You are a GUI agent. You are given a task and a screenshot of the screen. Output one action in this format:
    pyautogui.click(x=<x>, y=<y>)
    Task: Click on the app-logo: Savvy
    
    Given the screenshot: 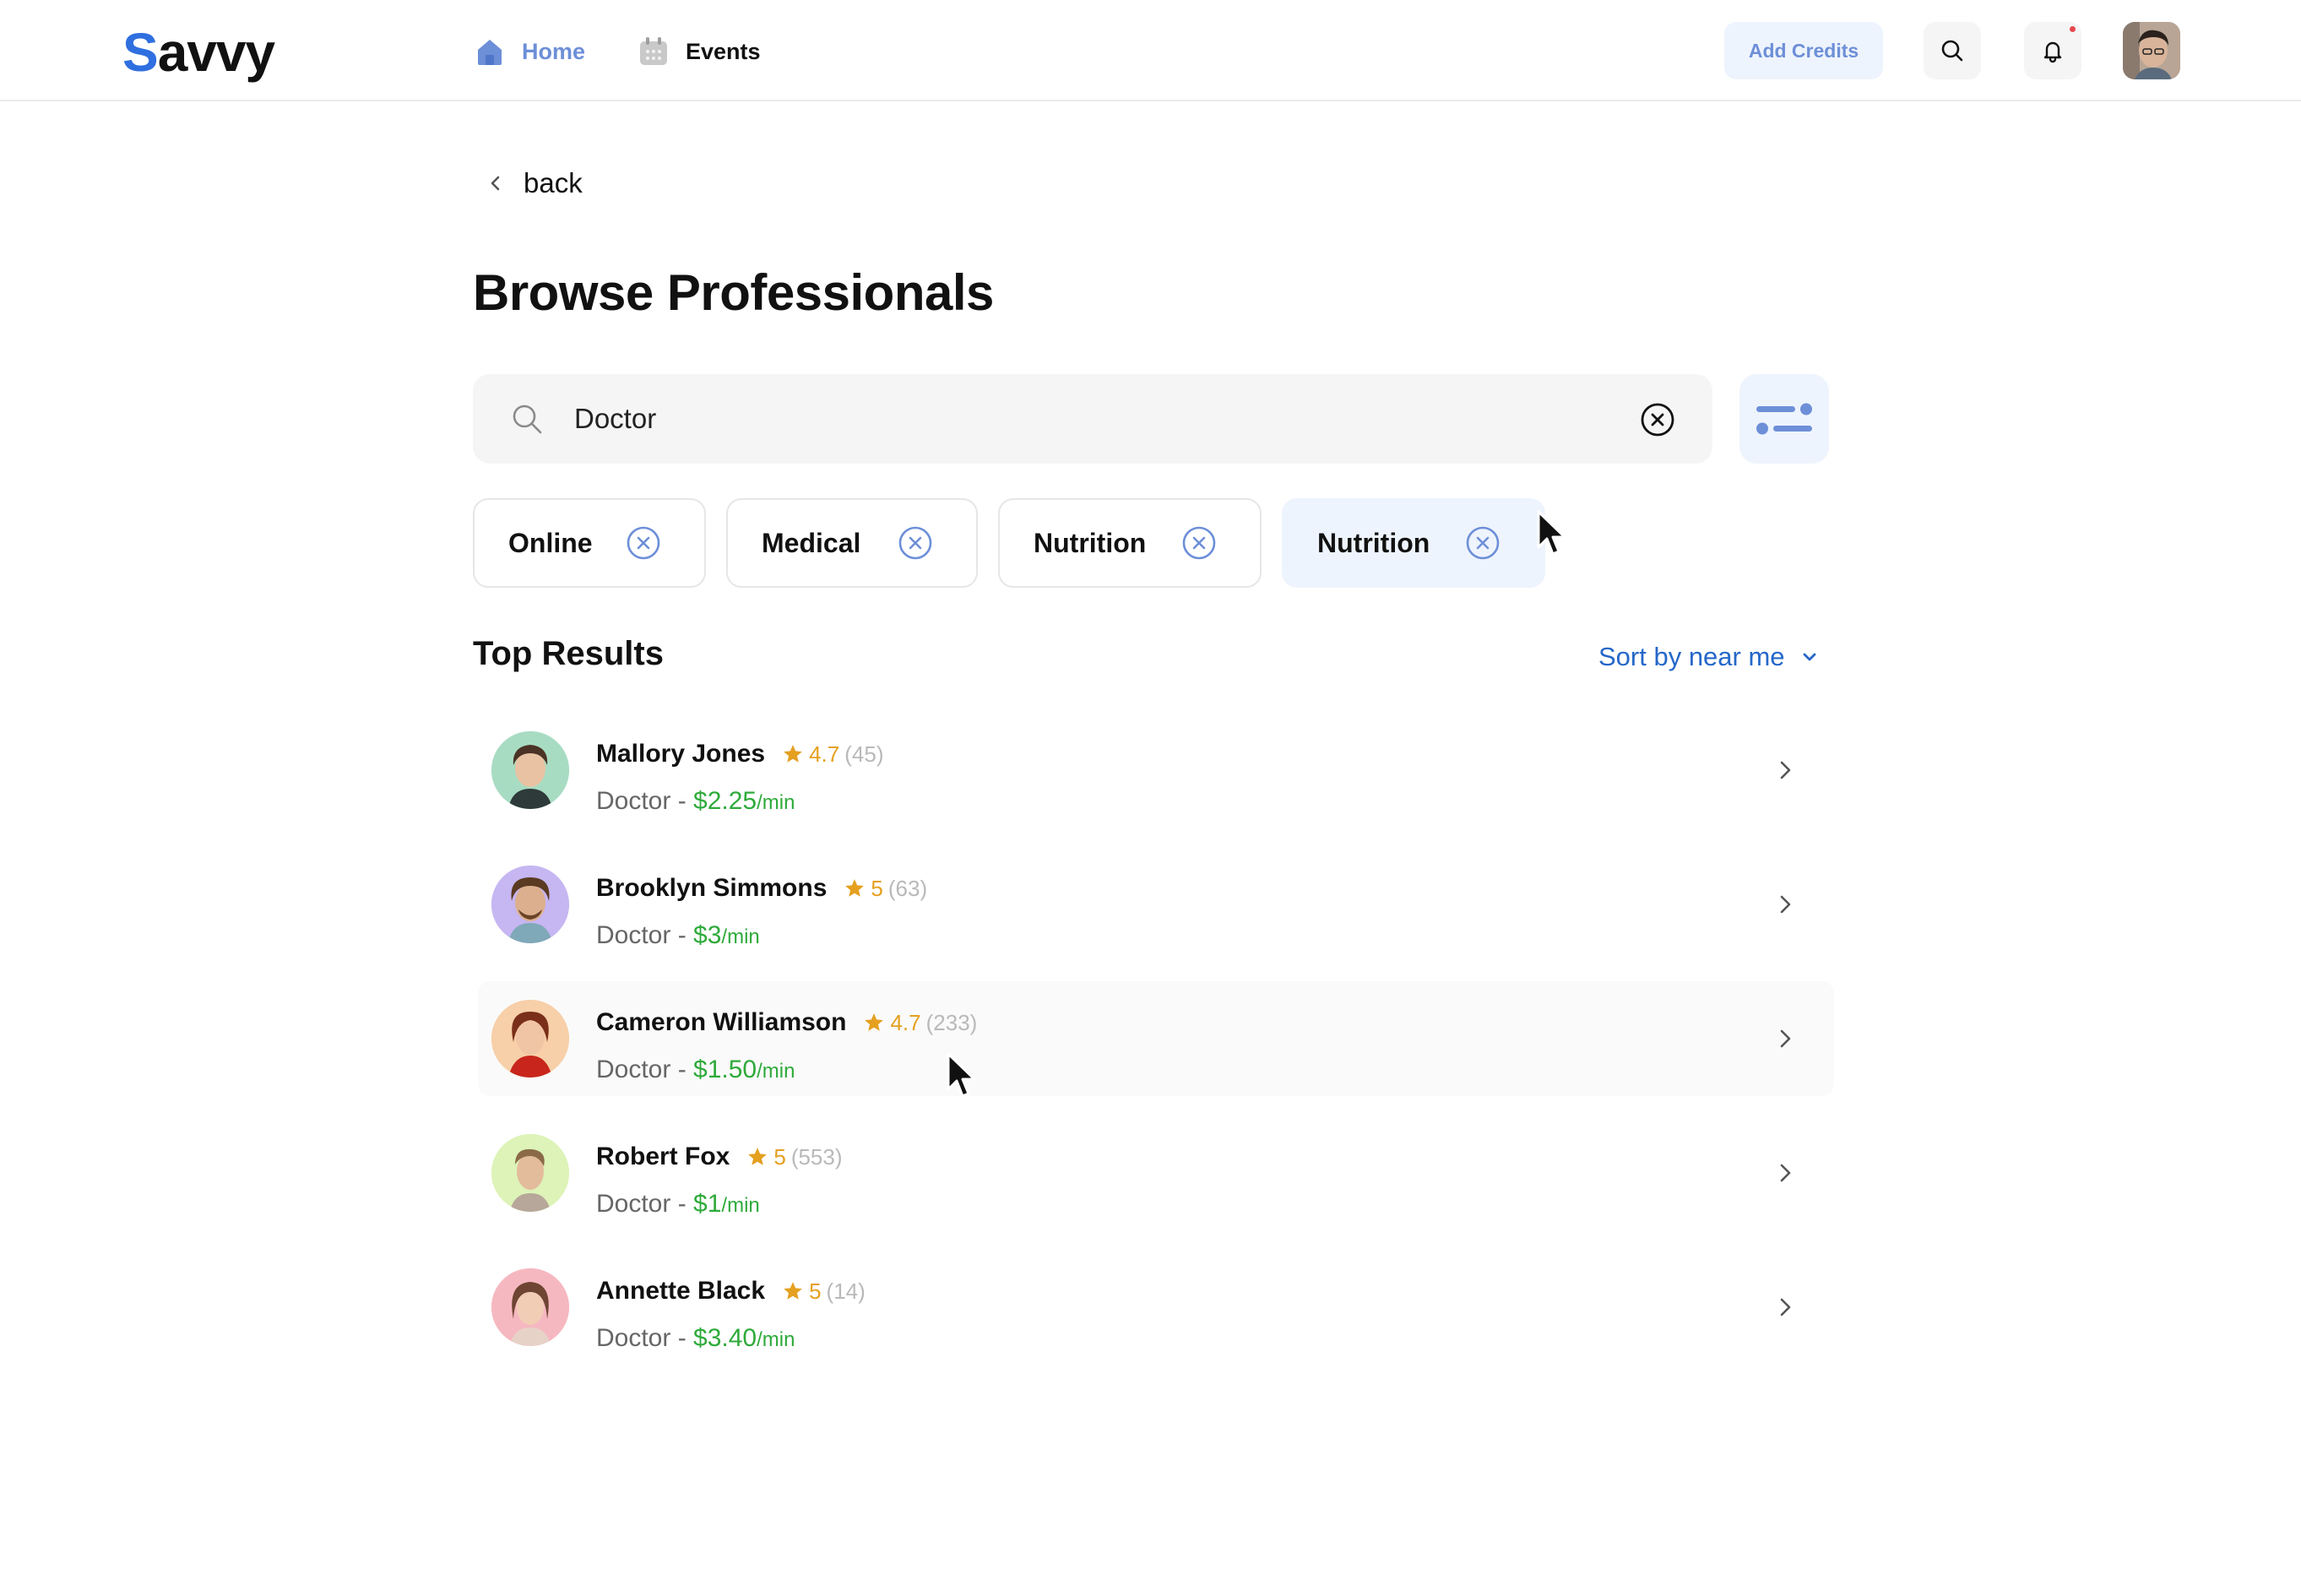 What is the action you would take?
    pyautogui.click(x=198, y=52)
    